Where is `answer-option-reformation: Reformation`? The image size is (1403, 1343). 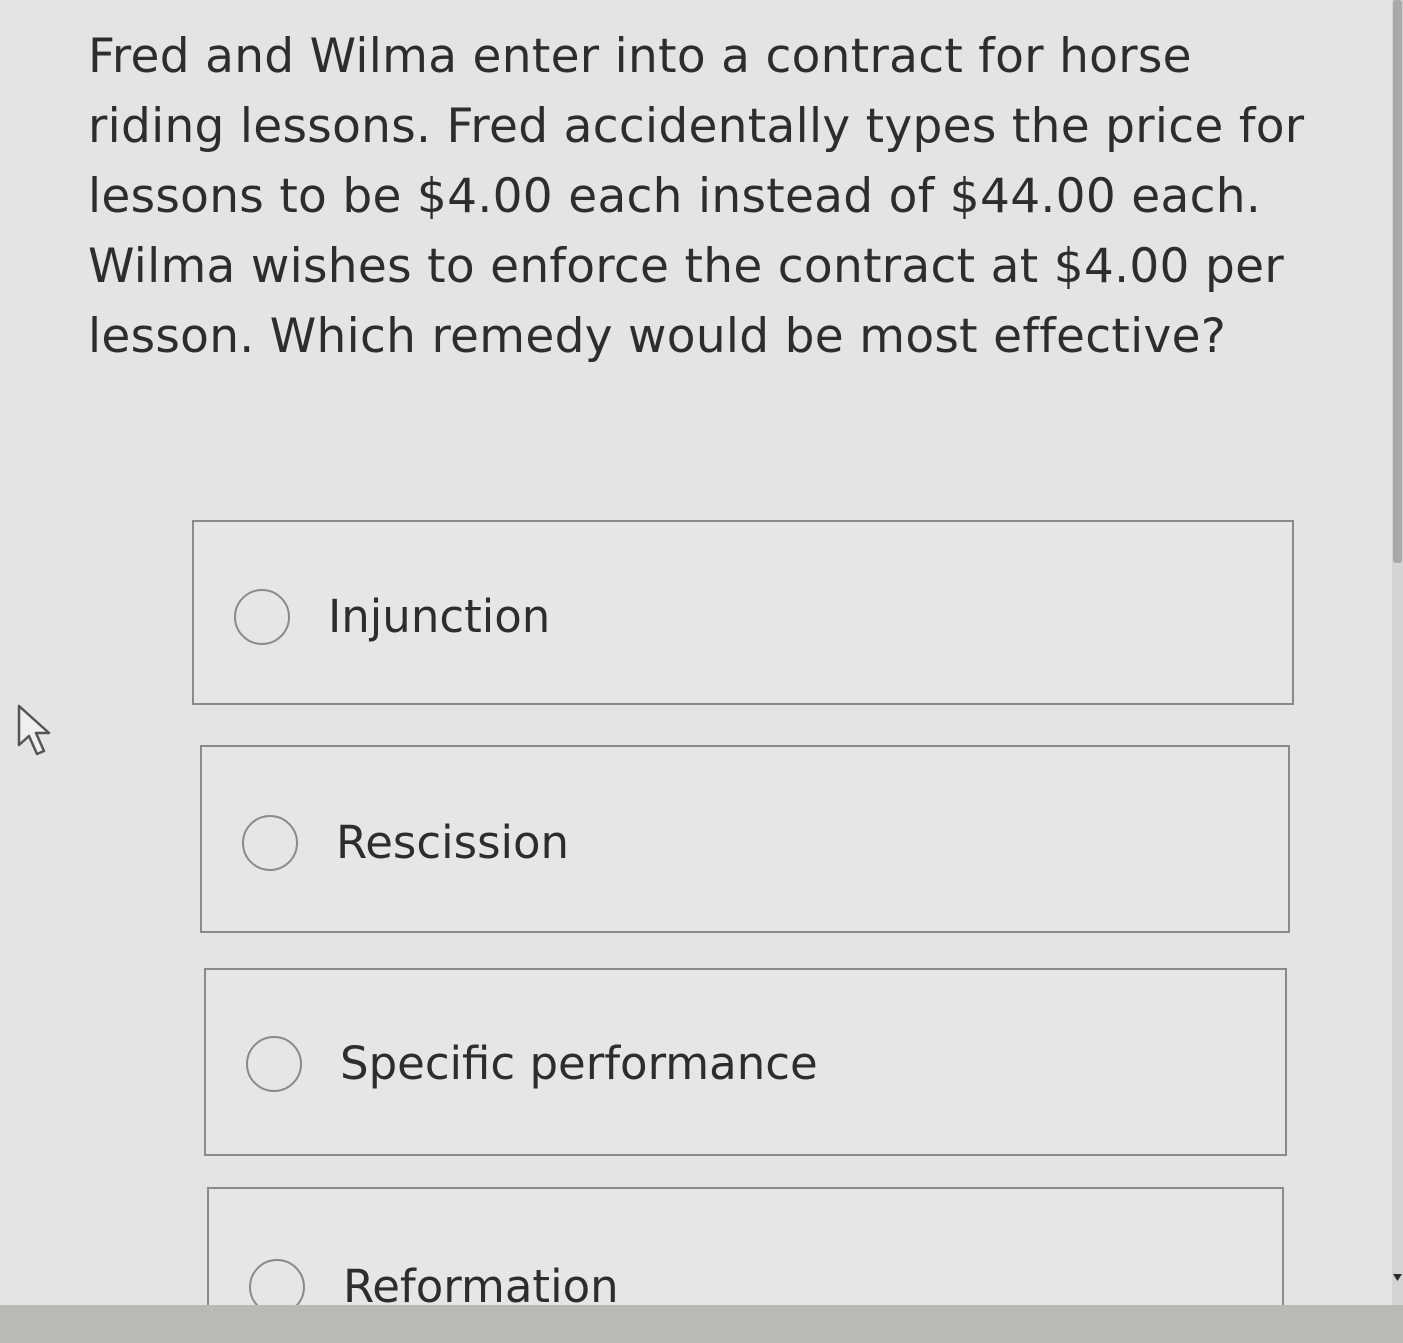
answer-option-reformation: Reformation is located at coordinates (745, 1246).